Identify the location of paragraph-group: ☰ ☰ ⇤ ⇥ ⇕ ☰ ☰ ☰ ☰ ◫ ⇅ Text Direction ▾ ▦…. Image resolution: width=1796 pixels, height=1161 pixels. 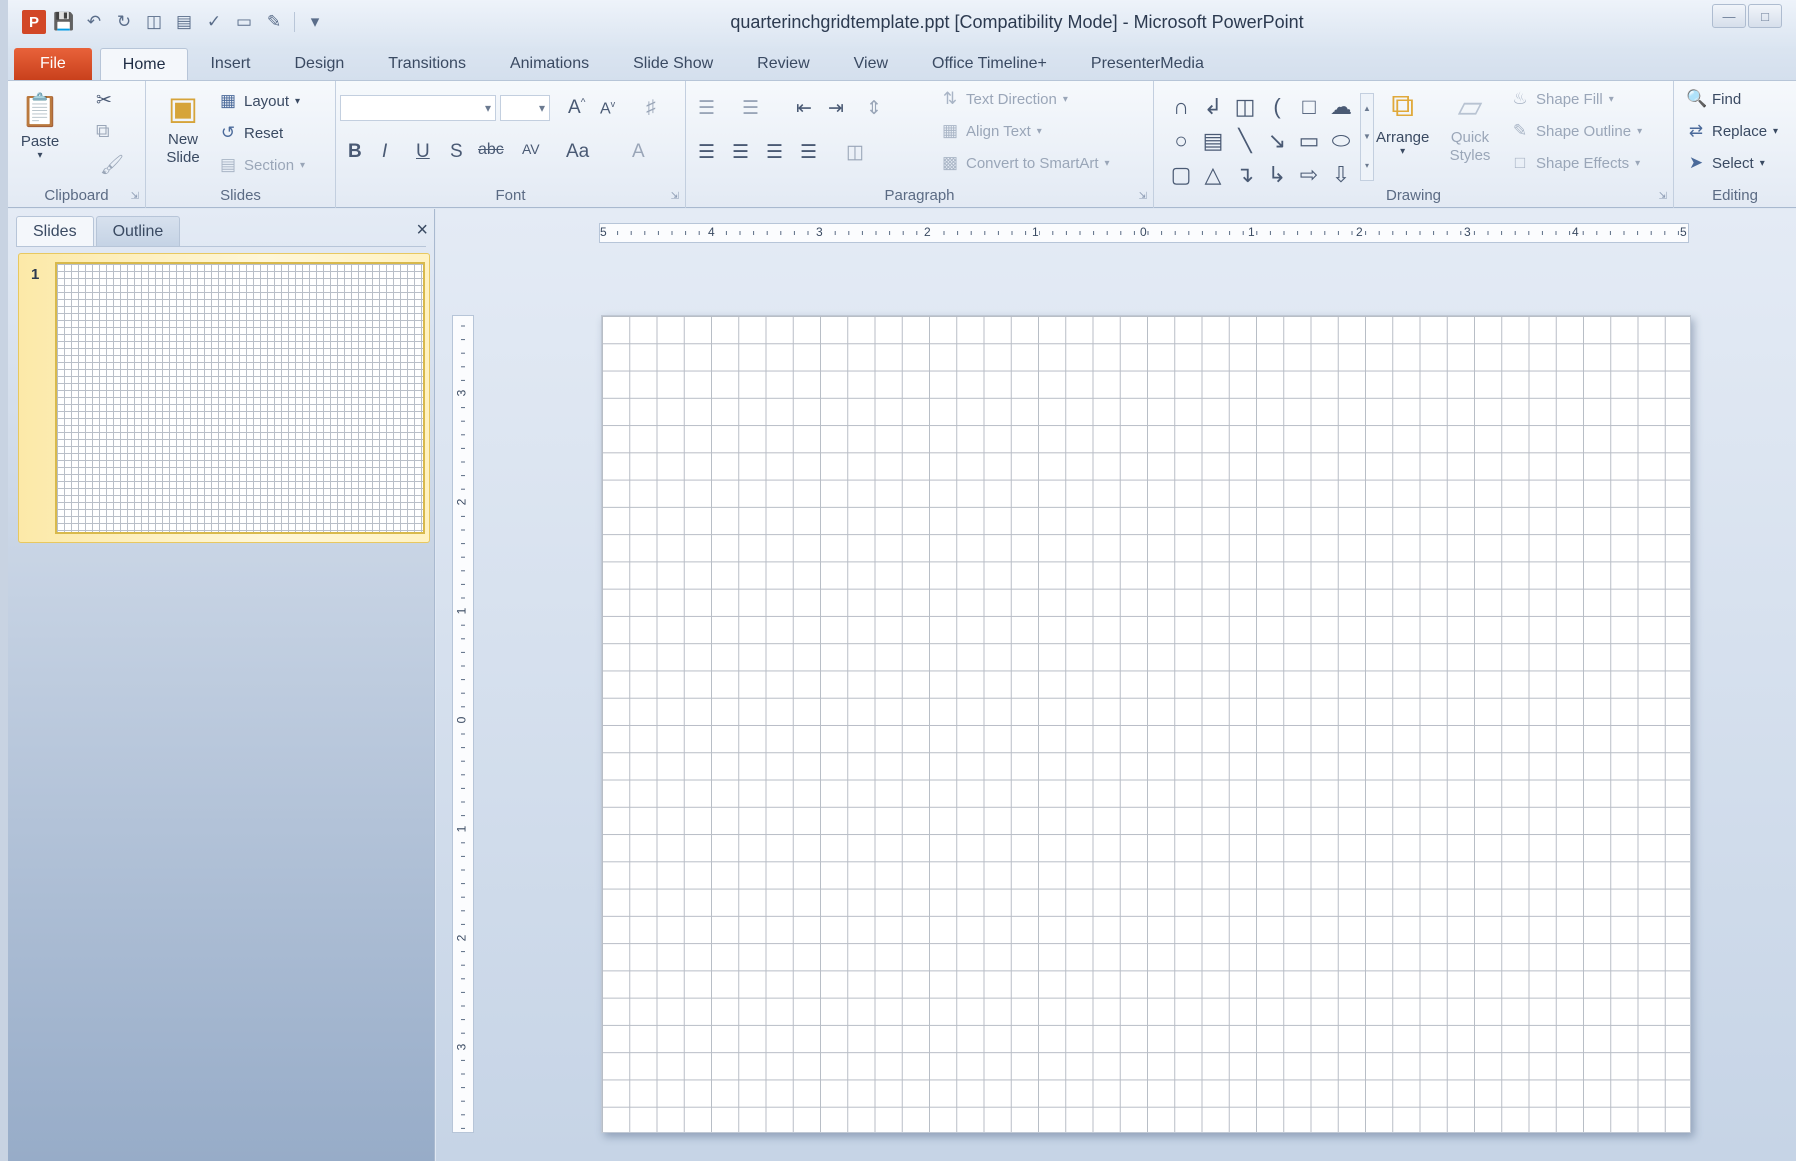
(920, 144).